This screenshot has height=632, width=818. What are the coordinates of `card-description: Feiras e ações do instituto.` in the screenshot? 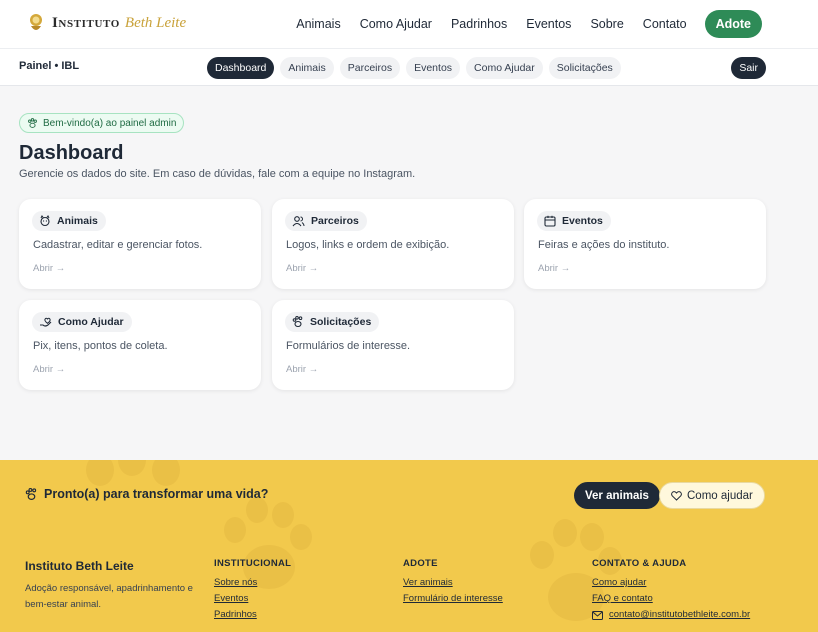 It's located at (604, 245).